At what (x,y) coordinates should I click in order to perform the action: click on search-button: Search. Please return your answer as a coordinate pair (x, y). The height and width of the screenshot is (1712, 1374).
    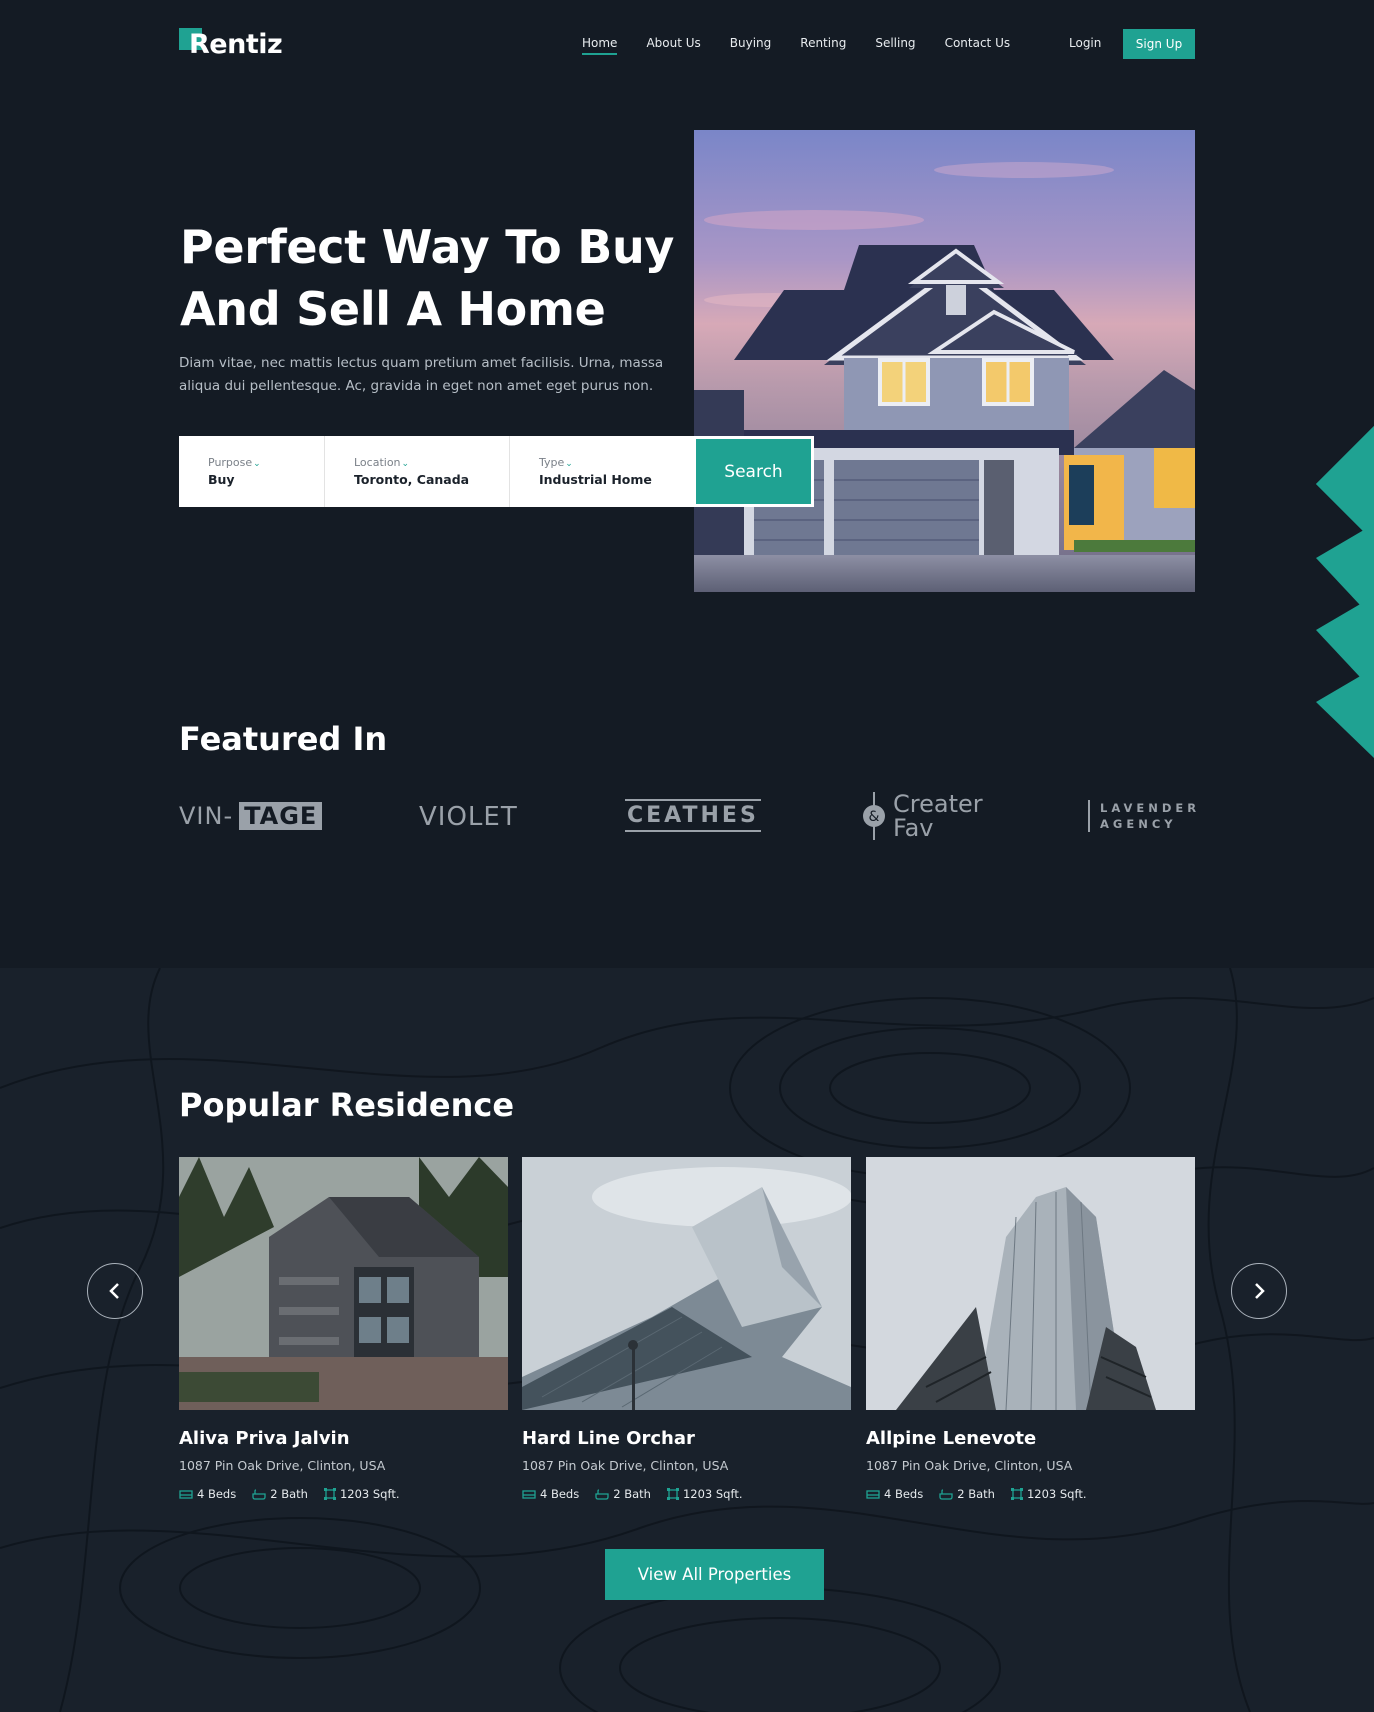
    Looking at the image, I should click on (753, 471).